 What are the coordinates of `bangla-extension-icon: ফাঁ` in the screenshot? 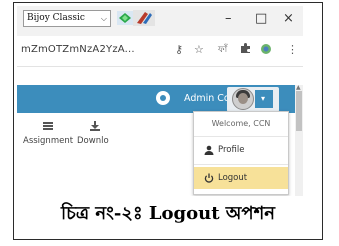 It's located at (222, 50).